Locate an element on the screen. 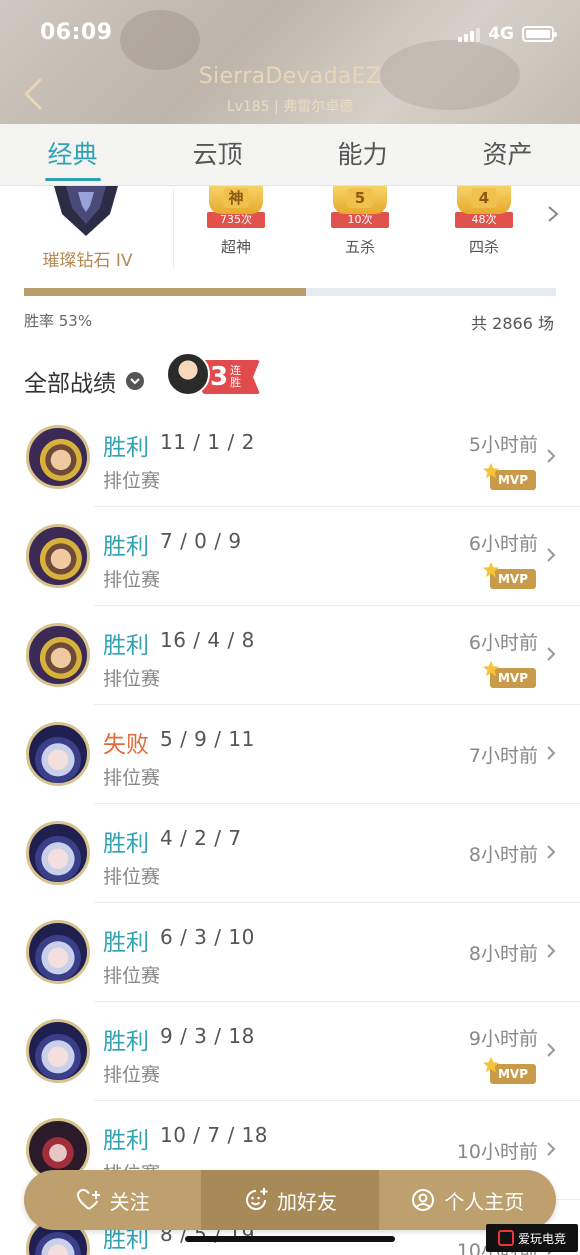  match-row: 失败 5 / 9 / 11 排位赛 7小时前 is located at coordinates (290, 754).